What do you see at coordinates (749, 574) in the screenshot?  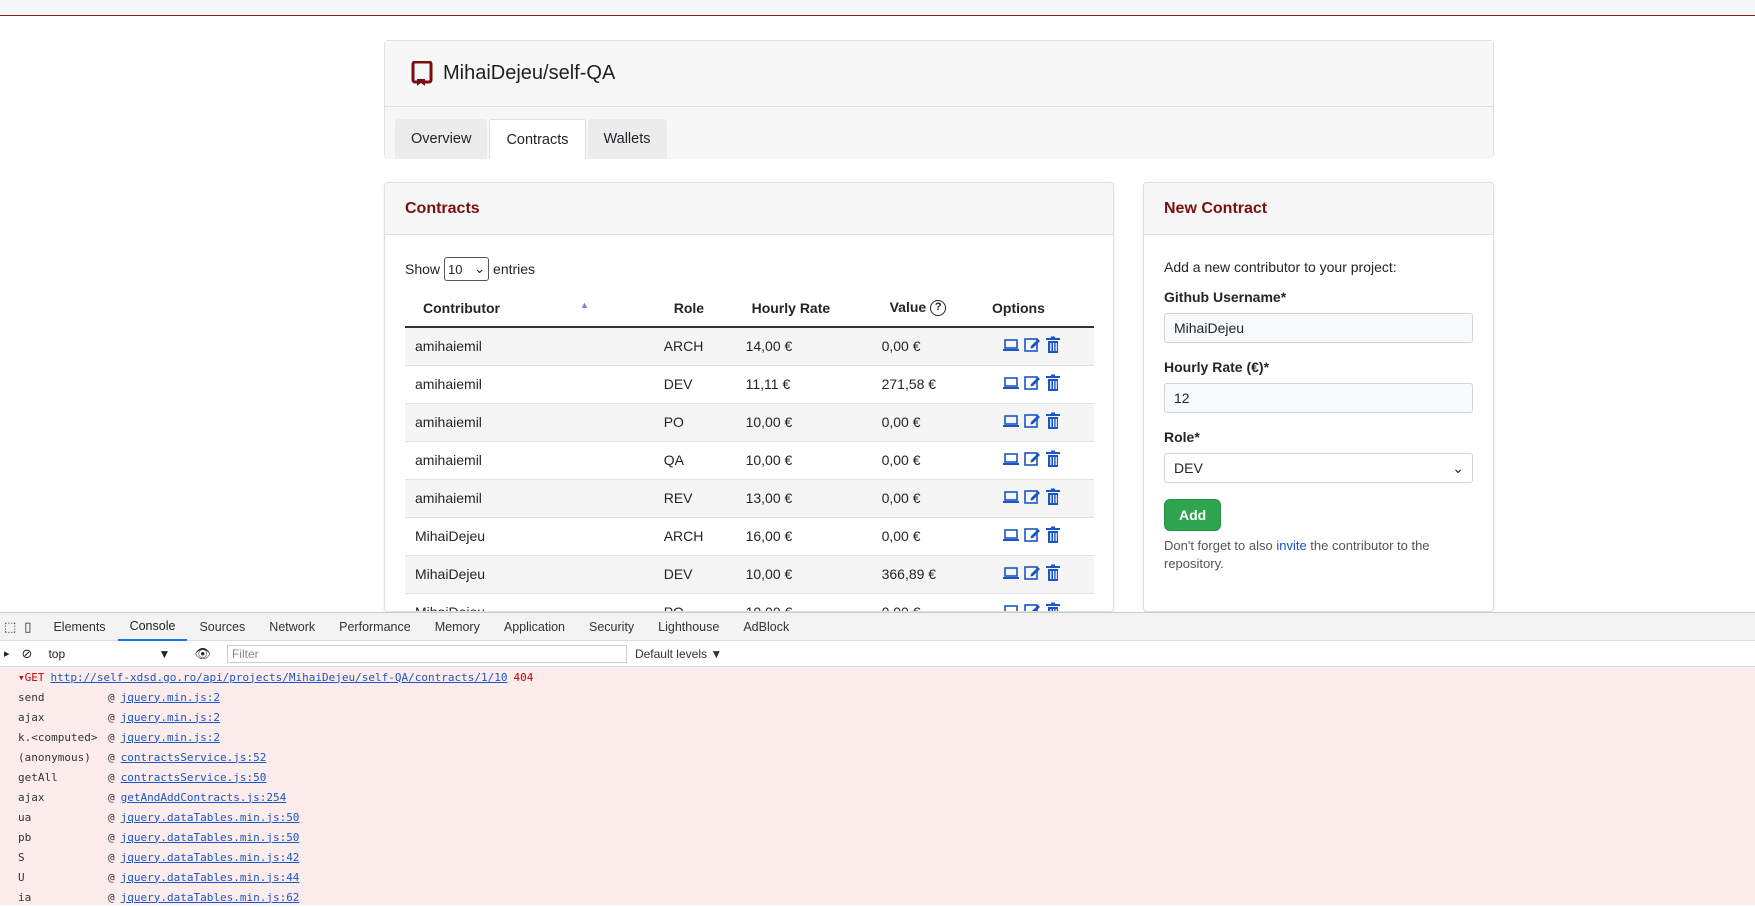 I see `table-row: MihaiDejeu DEV 10,00 €366,89 €` at bounding box center [749, 574].